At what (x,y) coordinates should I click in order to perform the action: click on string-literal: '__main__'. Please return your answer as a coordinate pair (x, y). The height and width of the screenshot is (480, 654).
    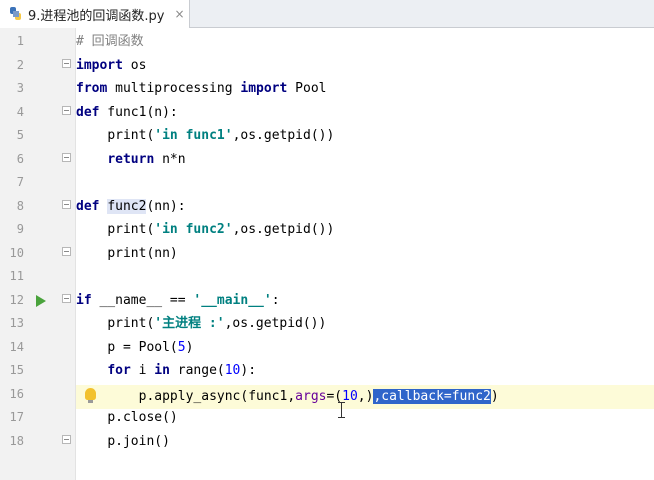
    Looking at the image, I should click on (232, 300).